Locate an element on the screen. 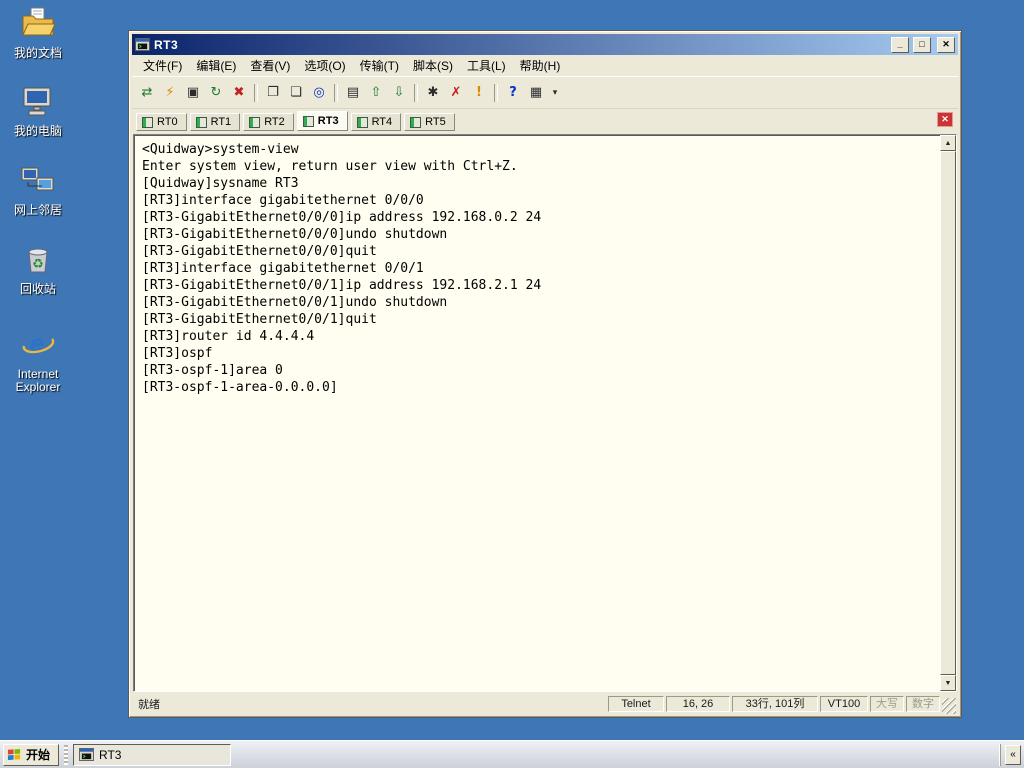  help-icon: ? is located at coordinates (513, 93).